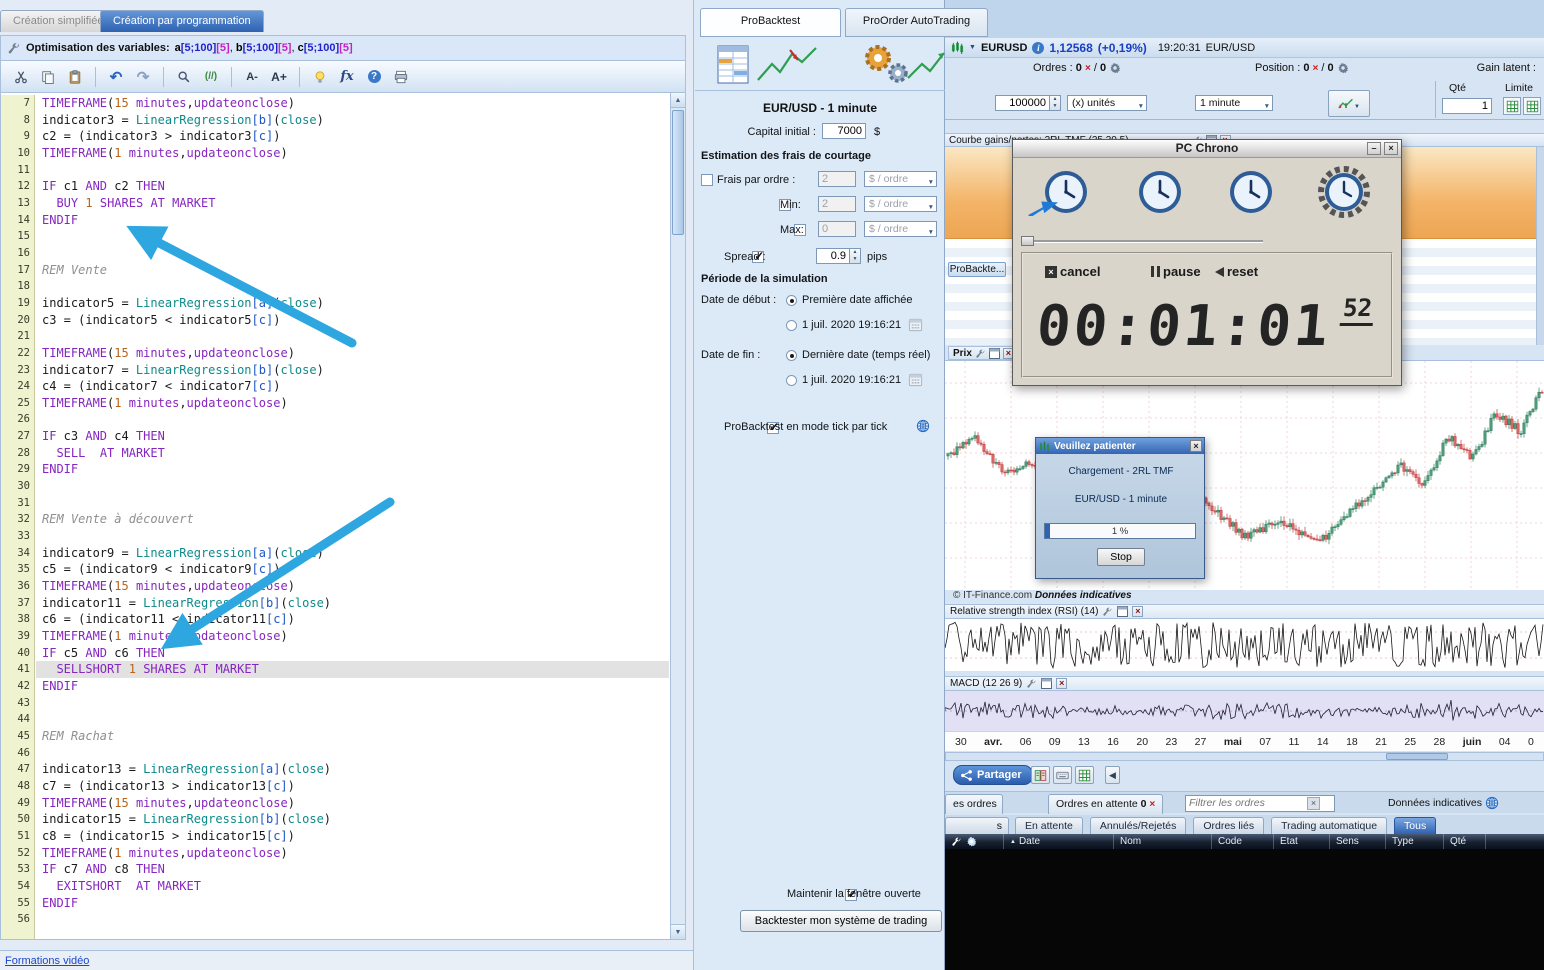  What do you see at coordinates (47, 961) in the screenshot?
I see `formations-video-link: Formations vidéo` at bounding box center [47, 961].